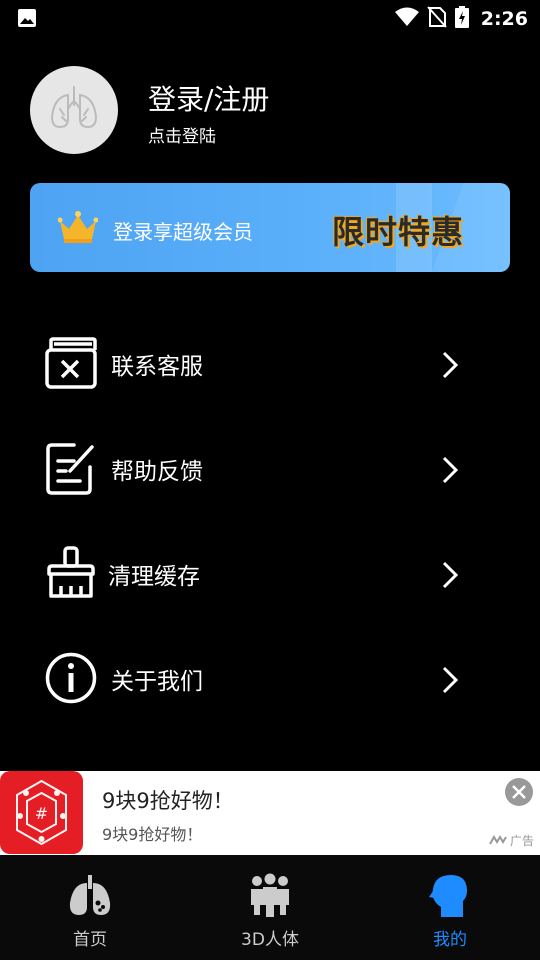 Image resolution: width=540 pixels, height=960 pixels. Describe the element at coordinates (461, 19) in the screenshot. I see `battery-charging-icon` at that location.